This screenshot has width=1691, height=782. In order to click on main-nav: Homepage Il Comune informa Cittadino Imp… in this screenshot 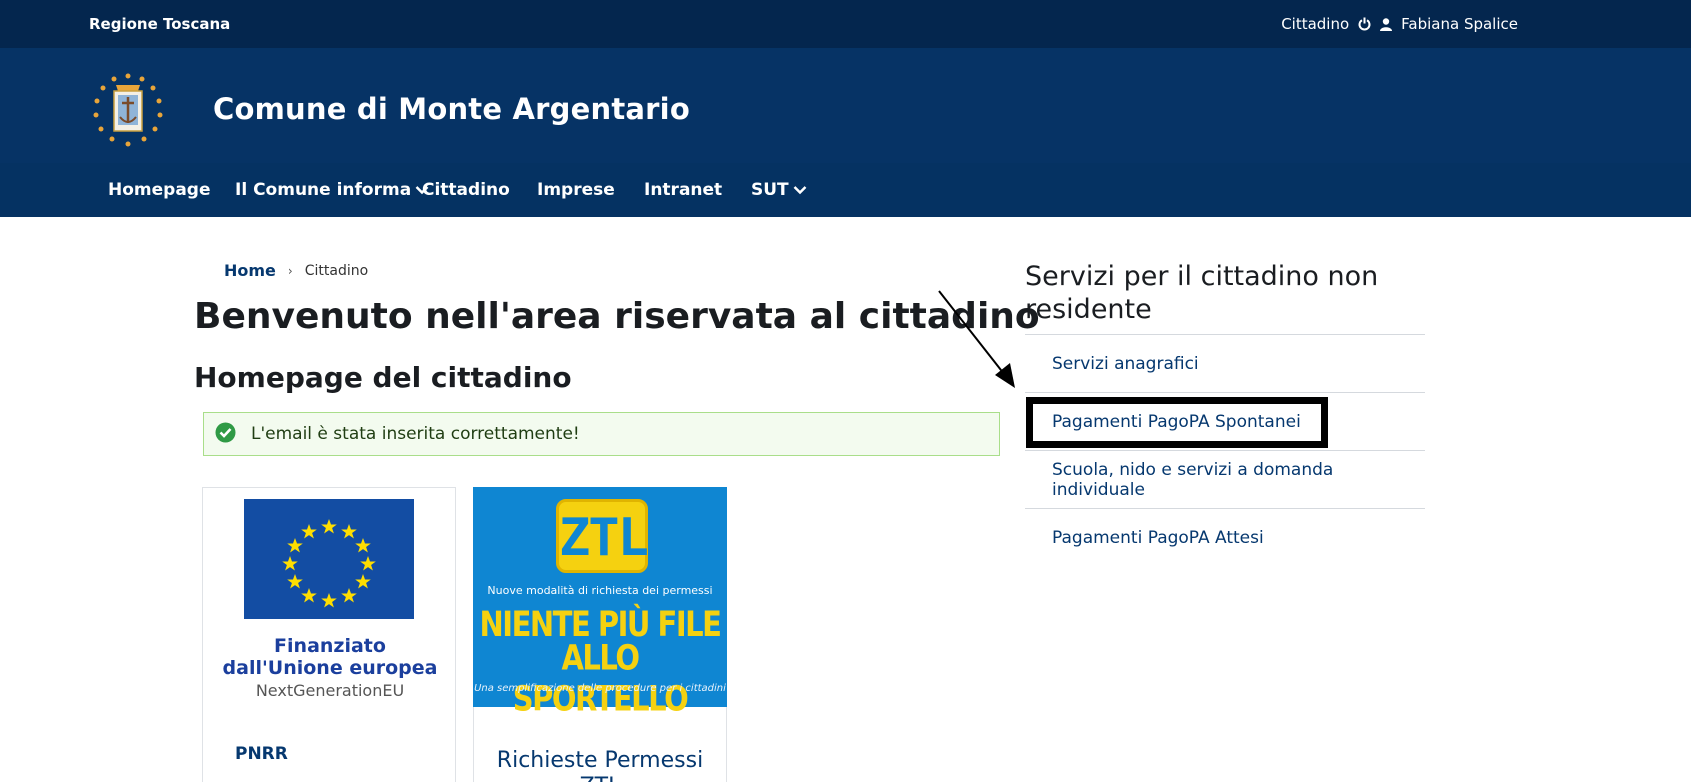, I will do `click(845, 190)`.